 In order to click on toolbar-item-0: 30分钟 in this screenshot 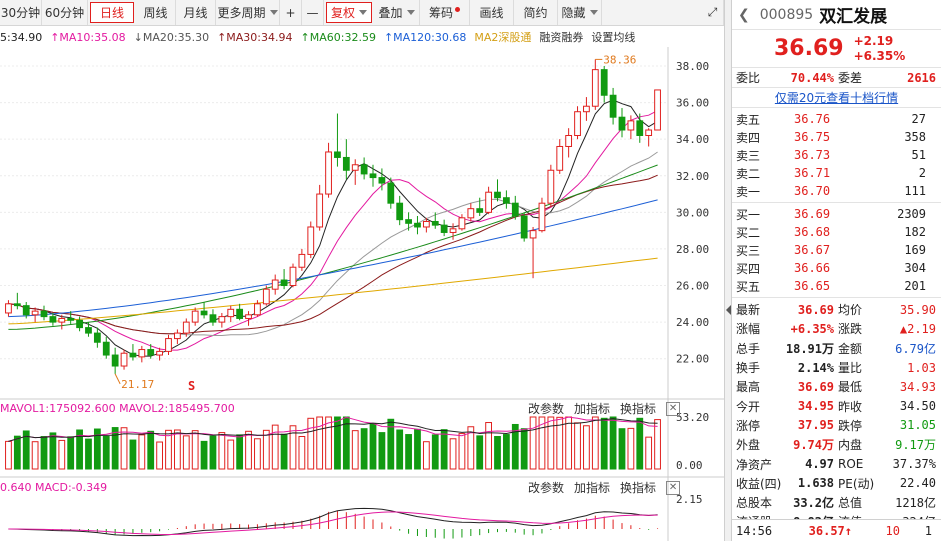, I will do `click(21, 12)`.